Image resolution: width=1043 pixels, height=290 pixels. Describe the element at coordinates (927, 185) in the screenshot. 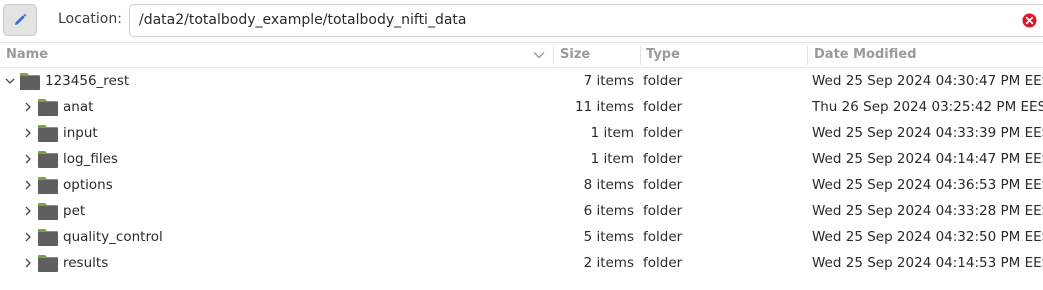

I see `file-date-modified: Wed 25 Sep 2024 04:36:53 PM EEST` at that location.